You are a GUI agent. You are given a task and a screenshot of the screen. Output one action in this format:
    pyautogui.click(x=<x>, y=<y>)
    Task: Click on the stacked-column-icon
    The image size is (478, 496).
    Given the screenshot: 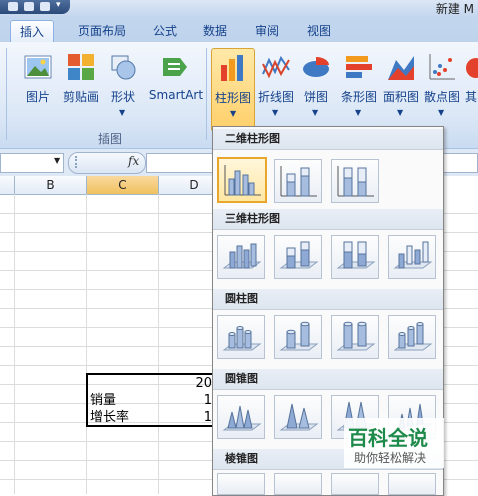 What is the action you would take?
    pyautogui.click(x=298, y=181)
    